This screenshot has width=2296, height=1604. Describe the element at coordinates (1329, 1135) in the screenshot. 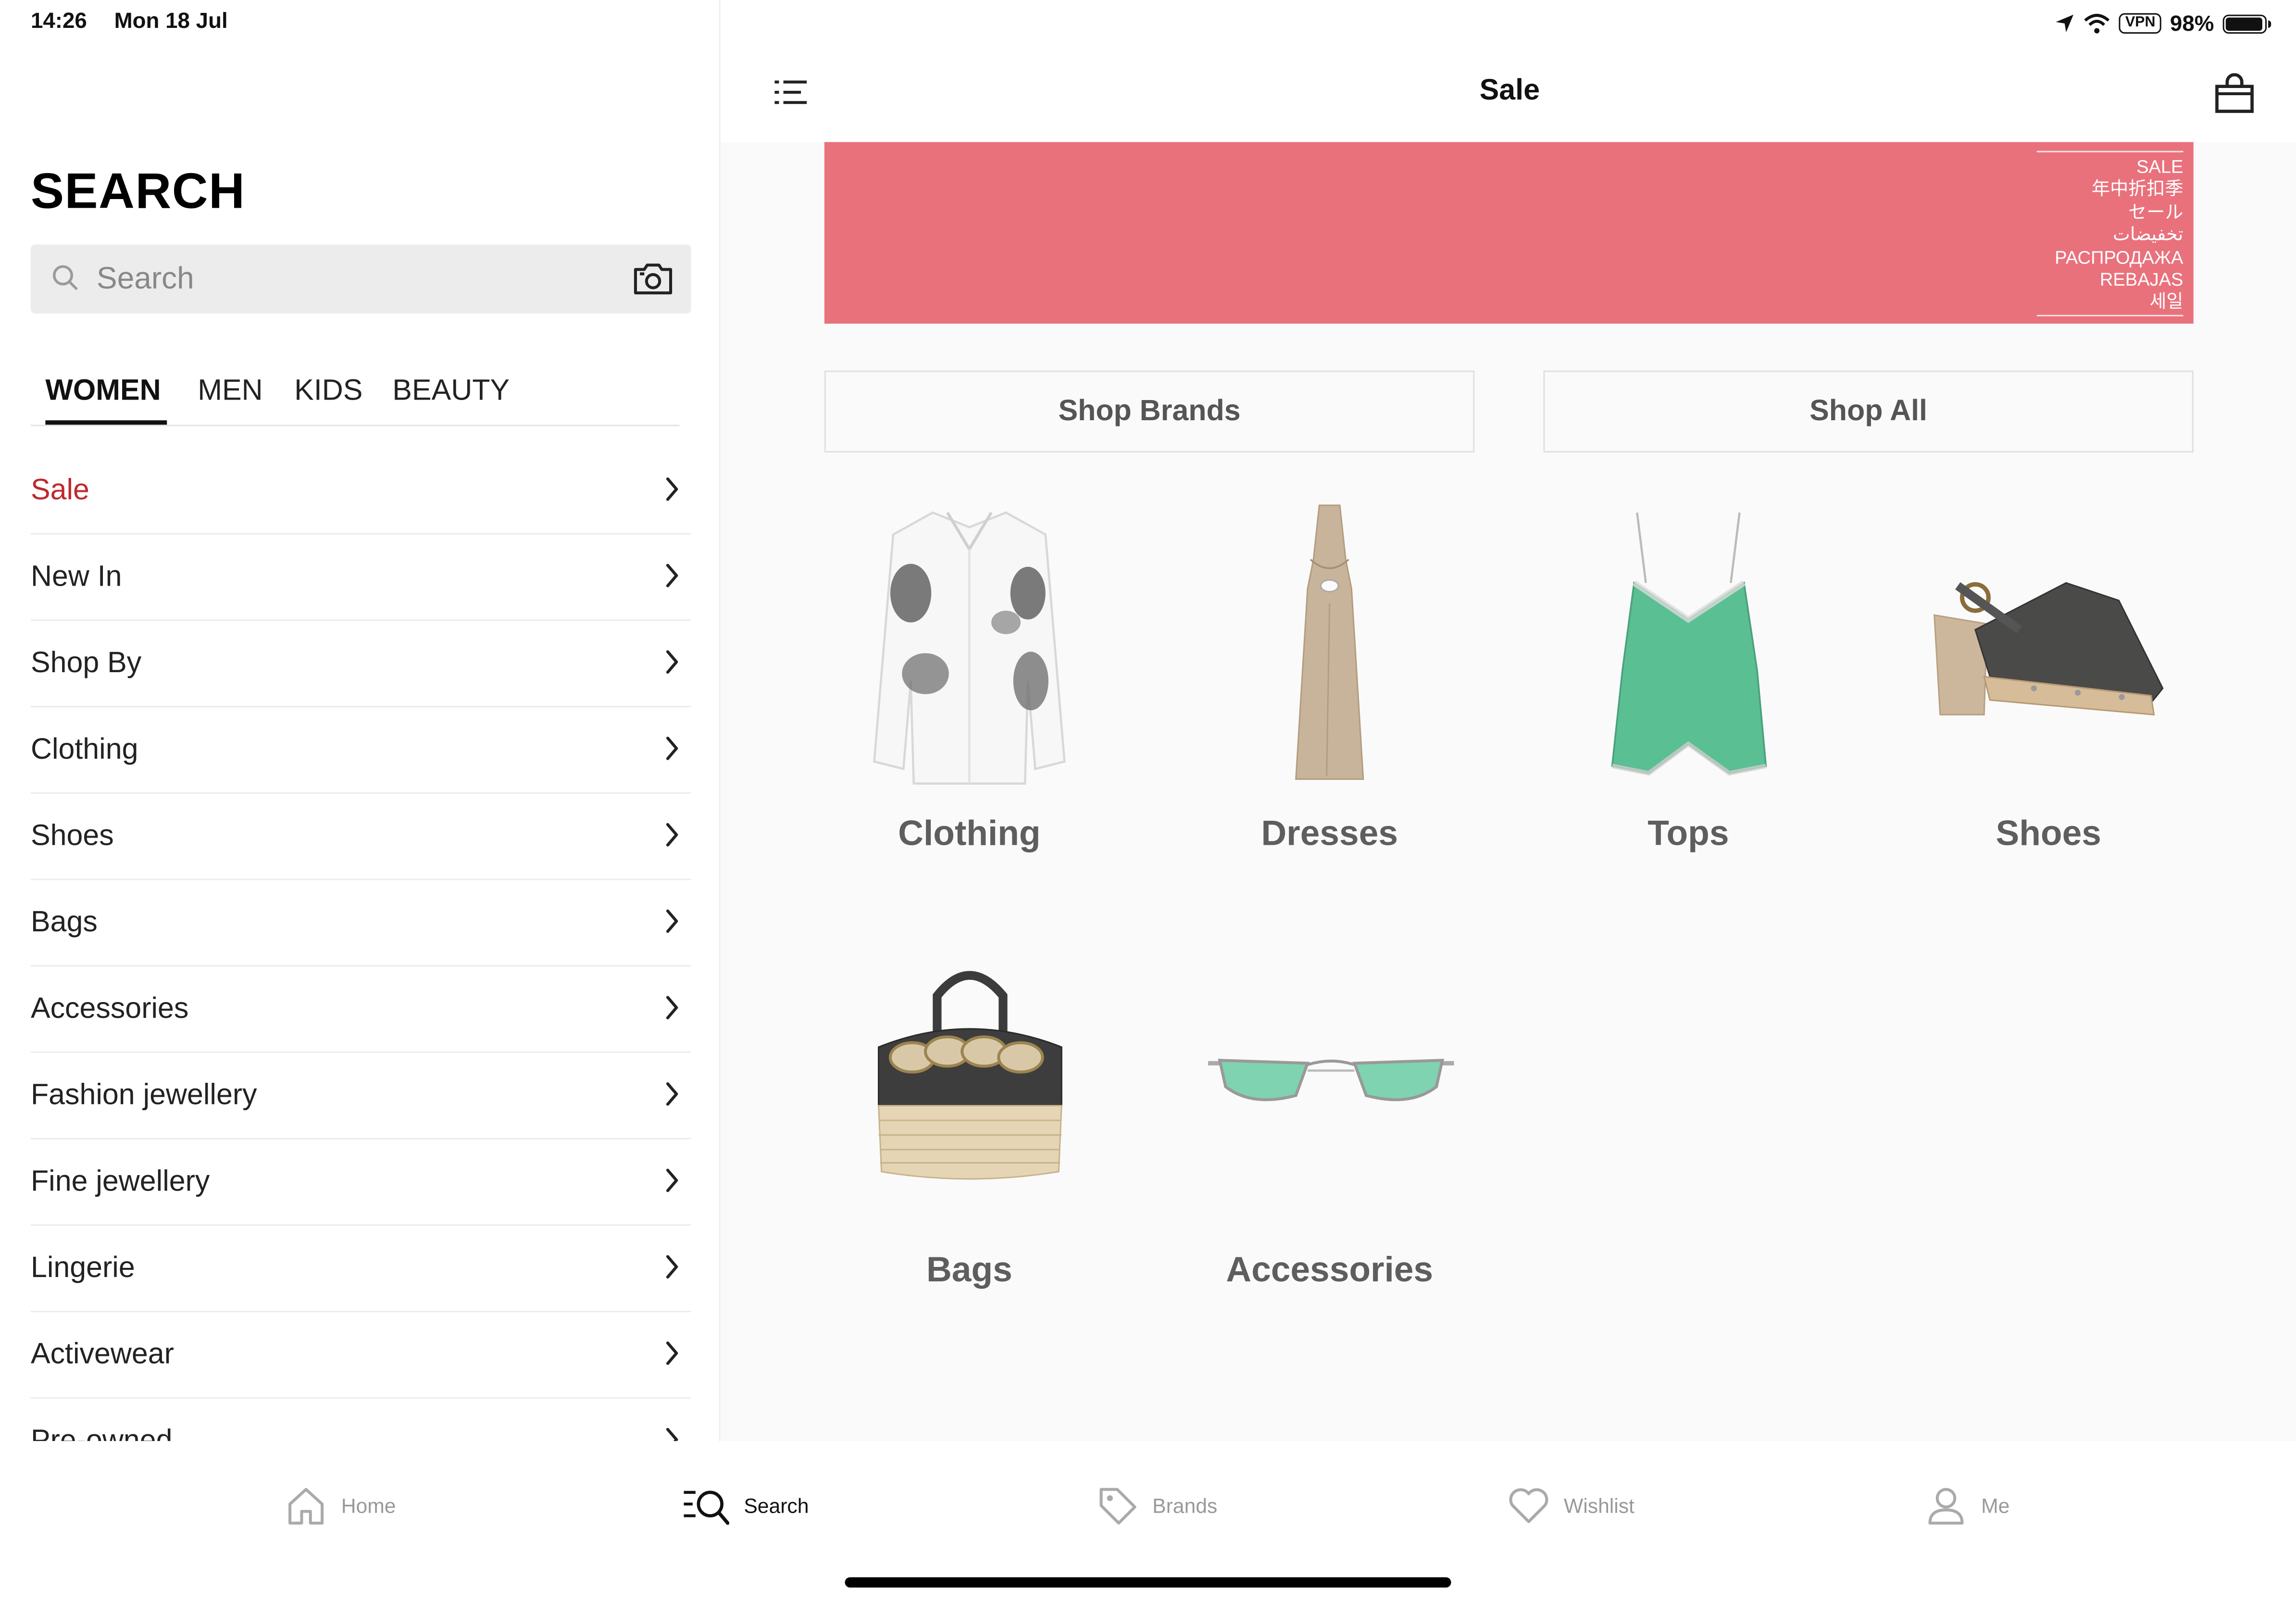

I see `tile-accessories: Accessories` at that location.